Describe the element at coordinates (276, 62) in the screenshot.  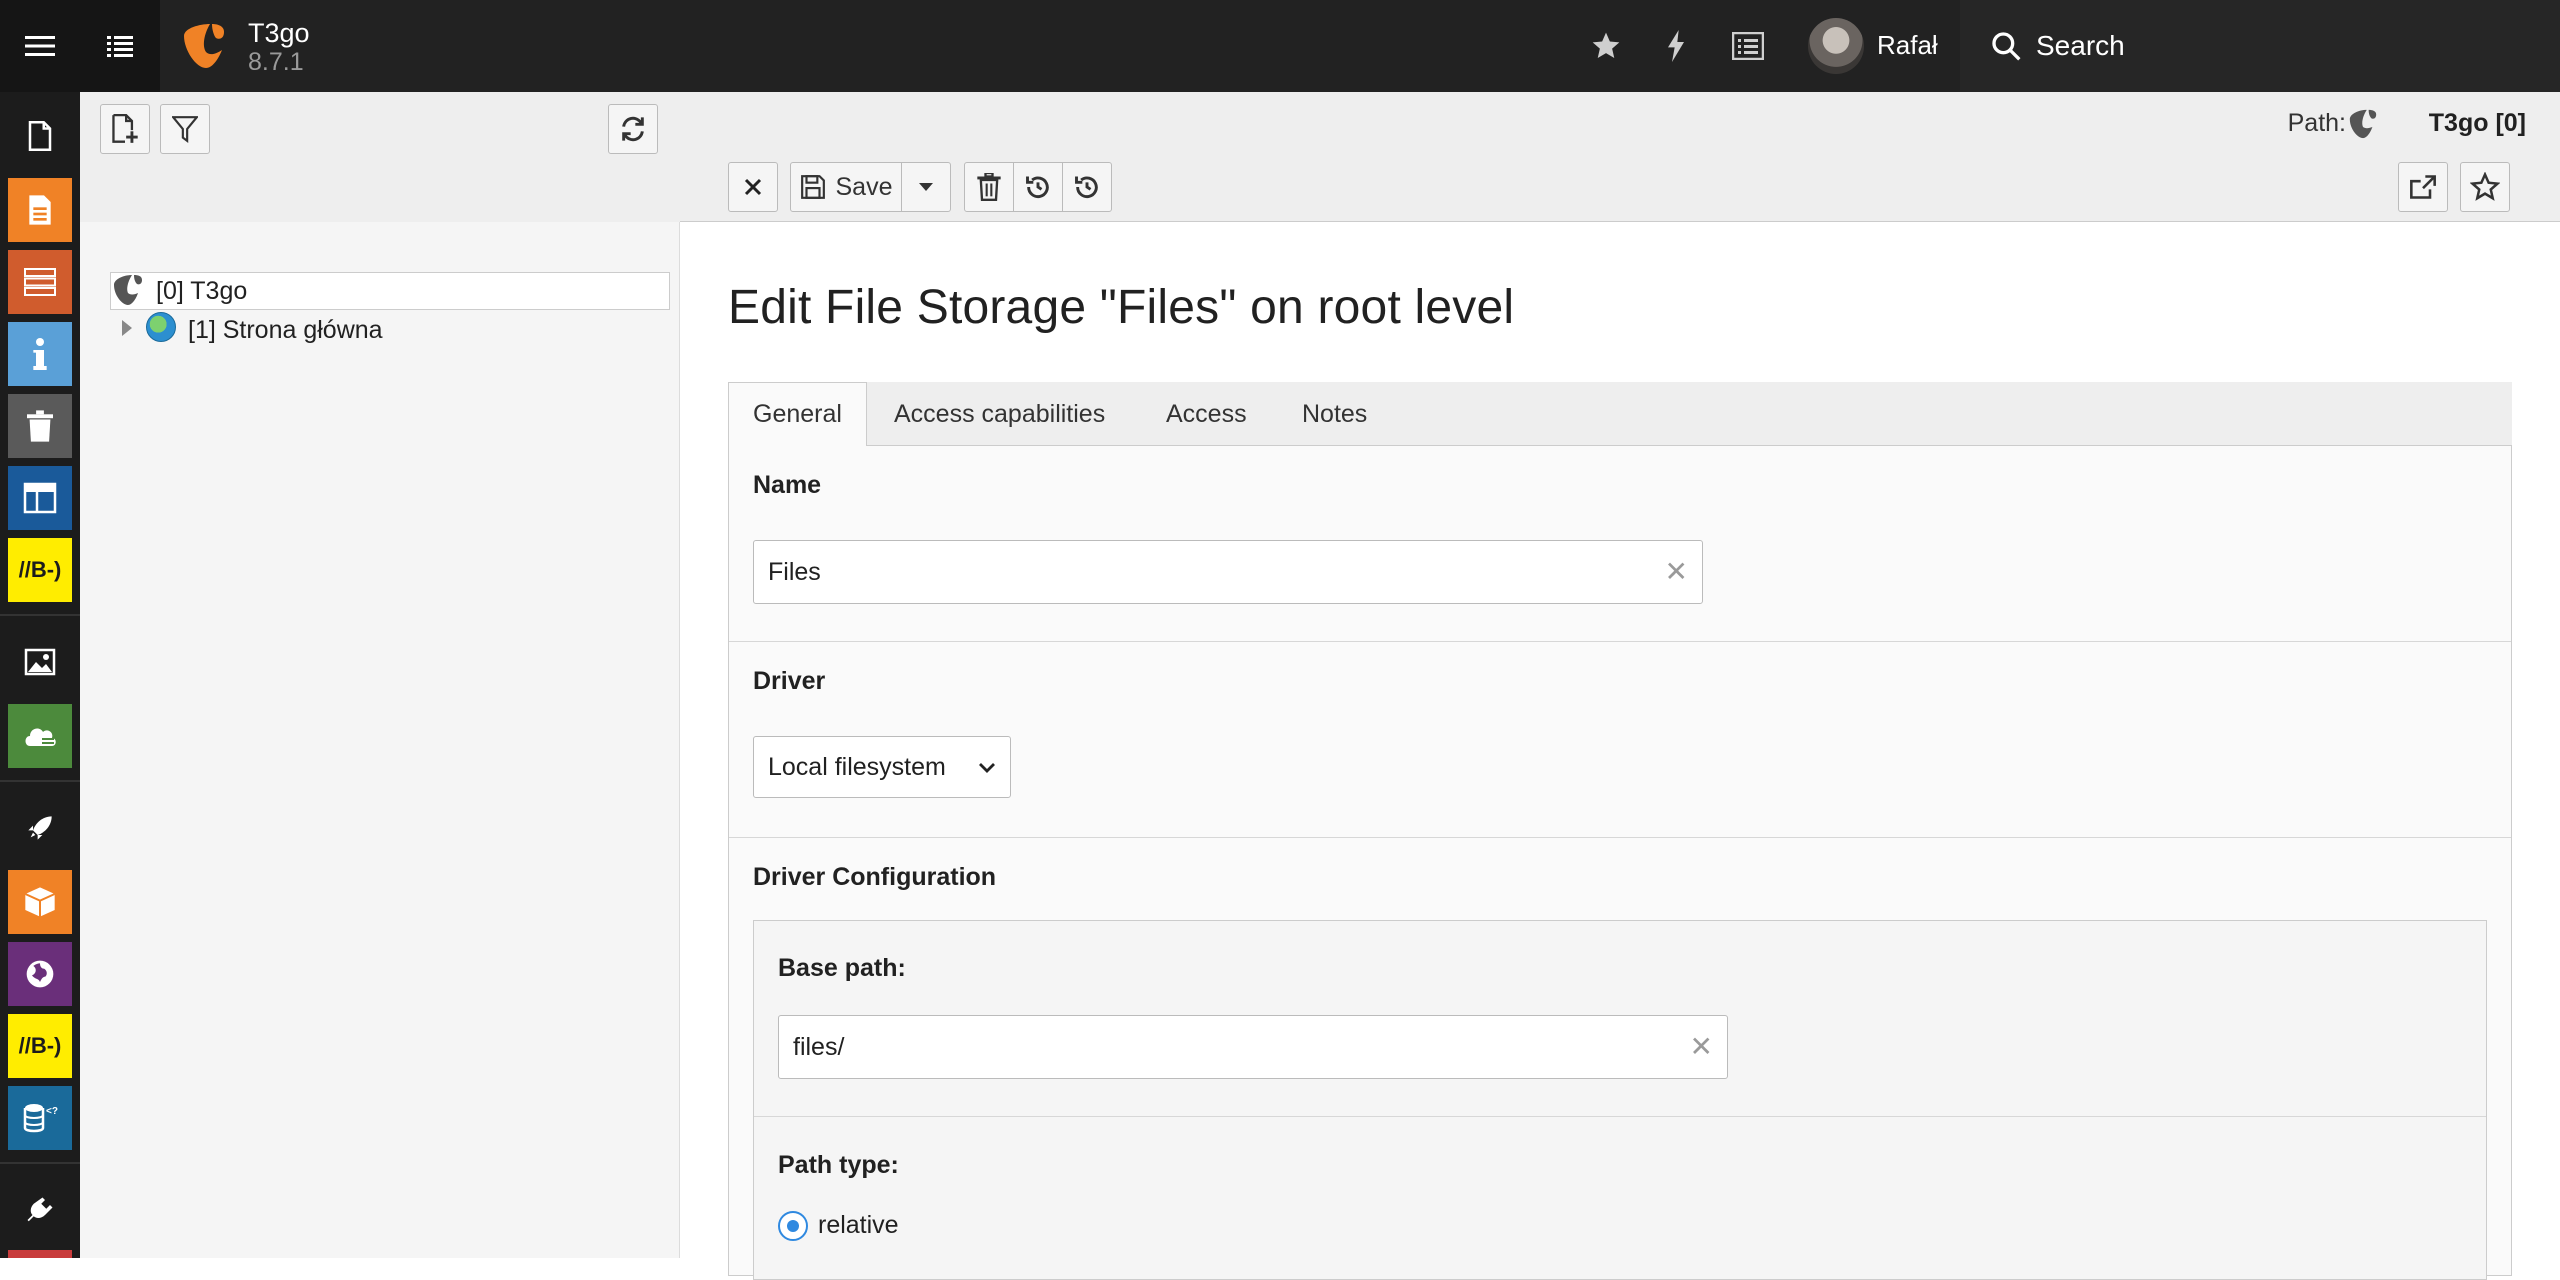
I see `site-version: 8.7.1` at that location.